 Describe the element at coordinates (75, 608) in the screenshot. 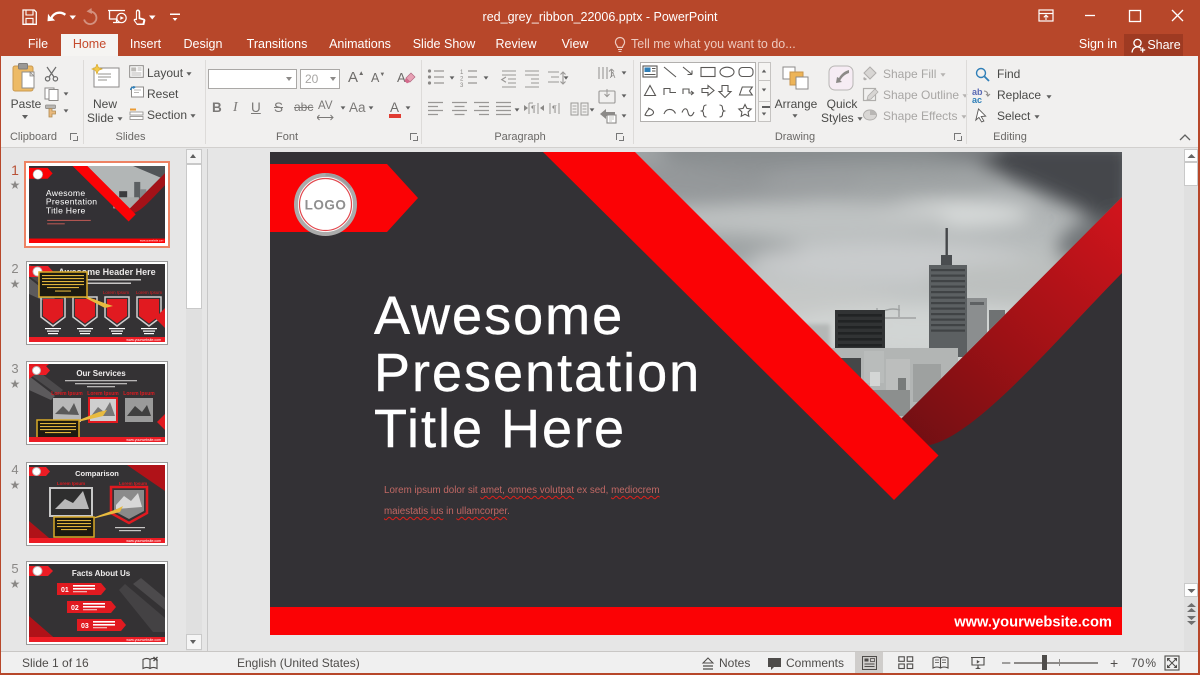

I see `svg-text: 02` at that location.